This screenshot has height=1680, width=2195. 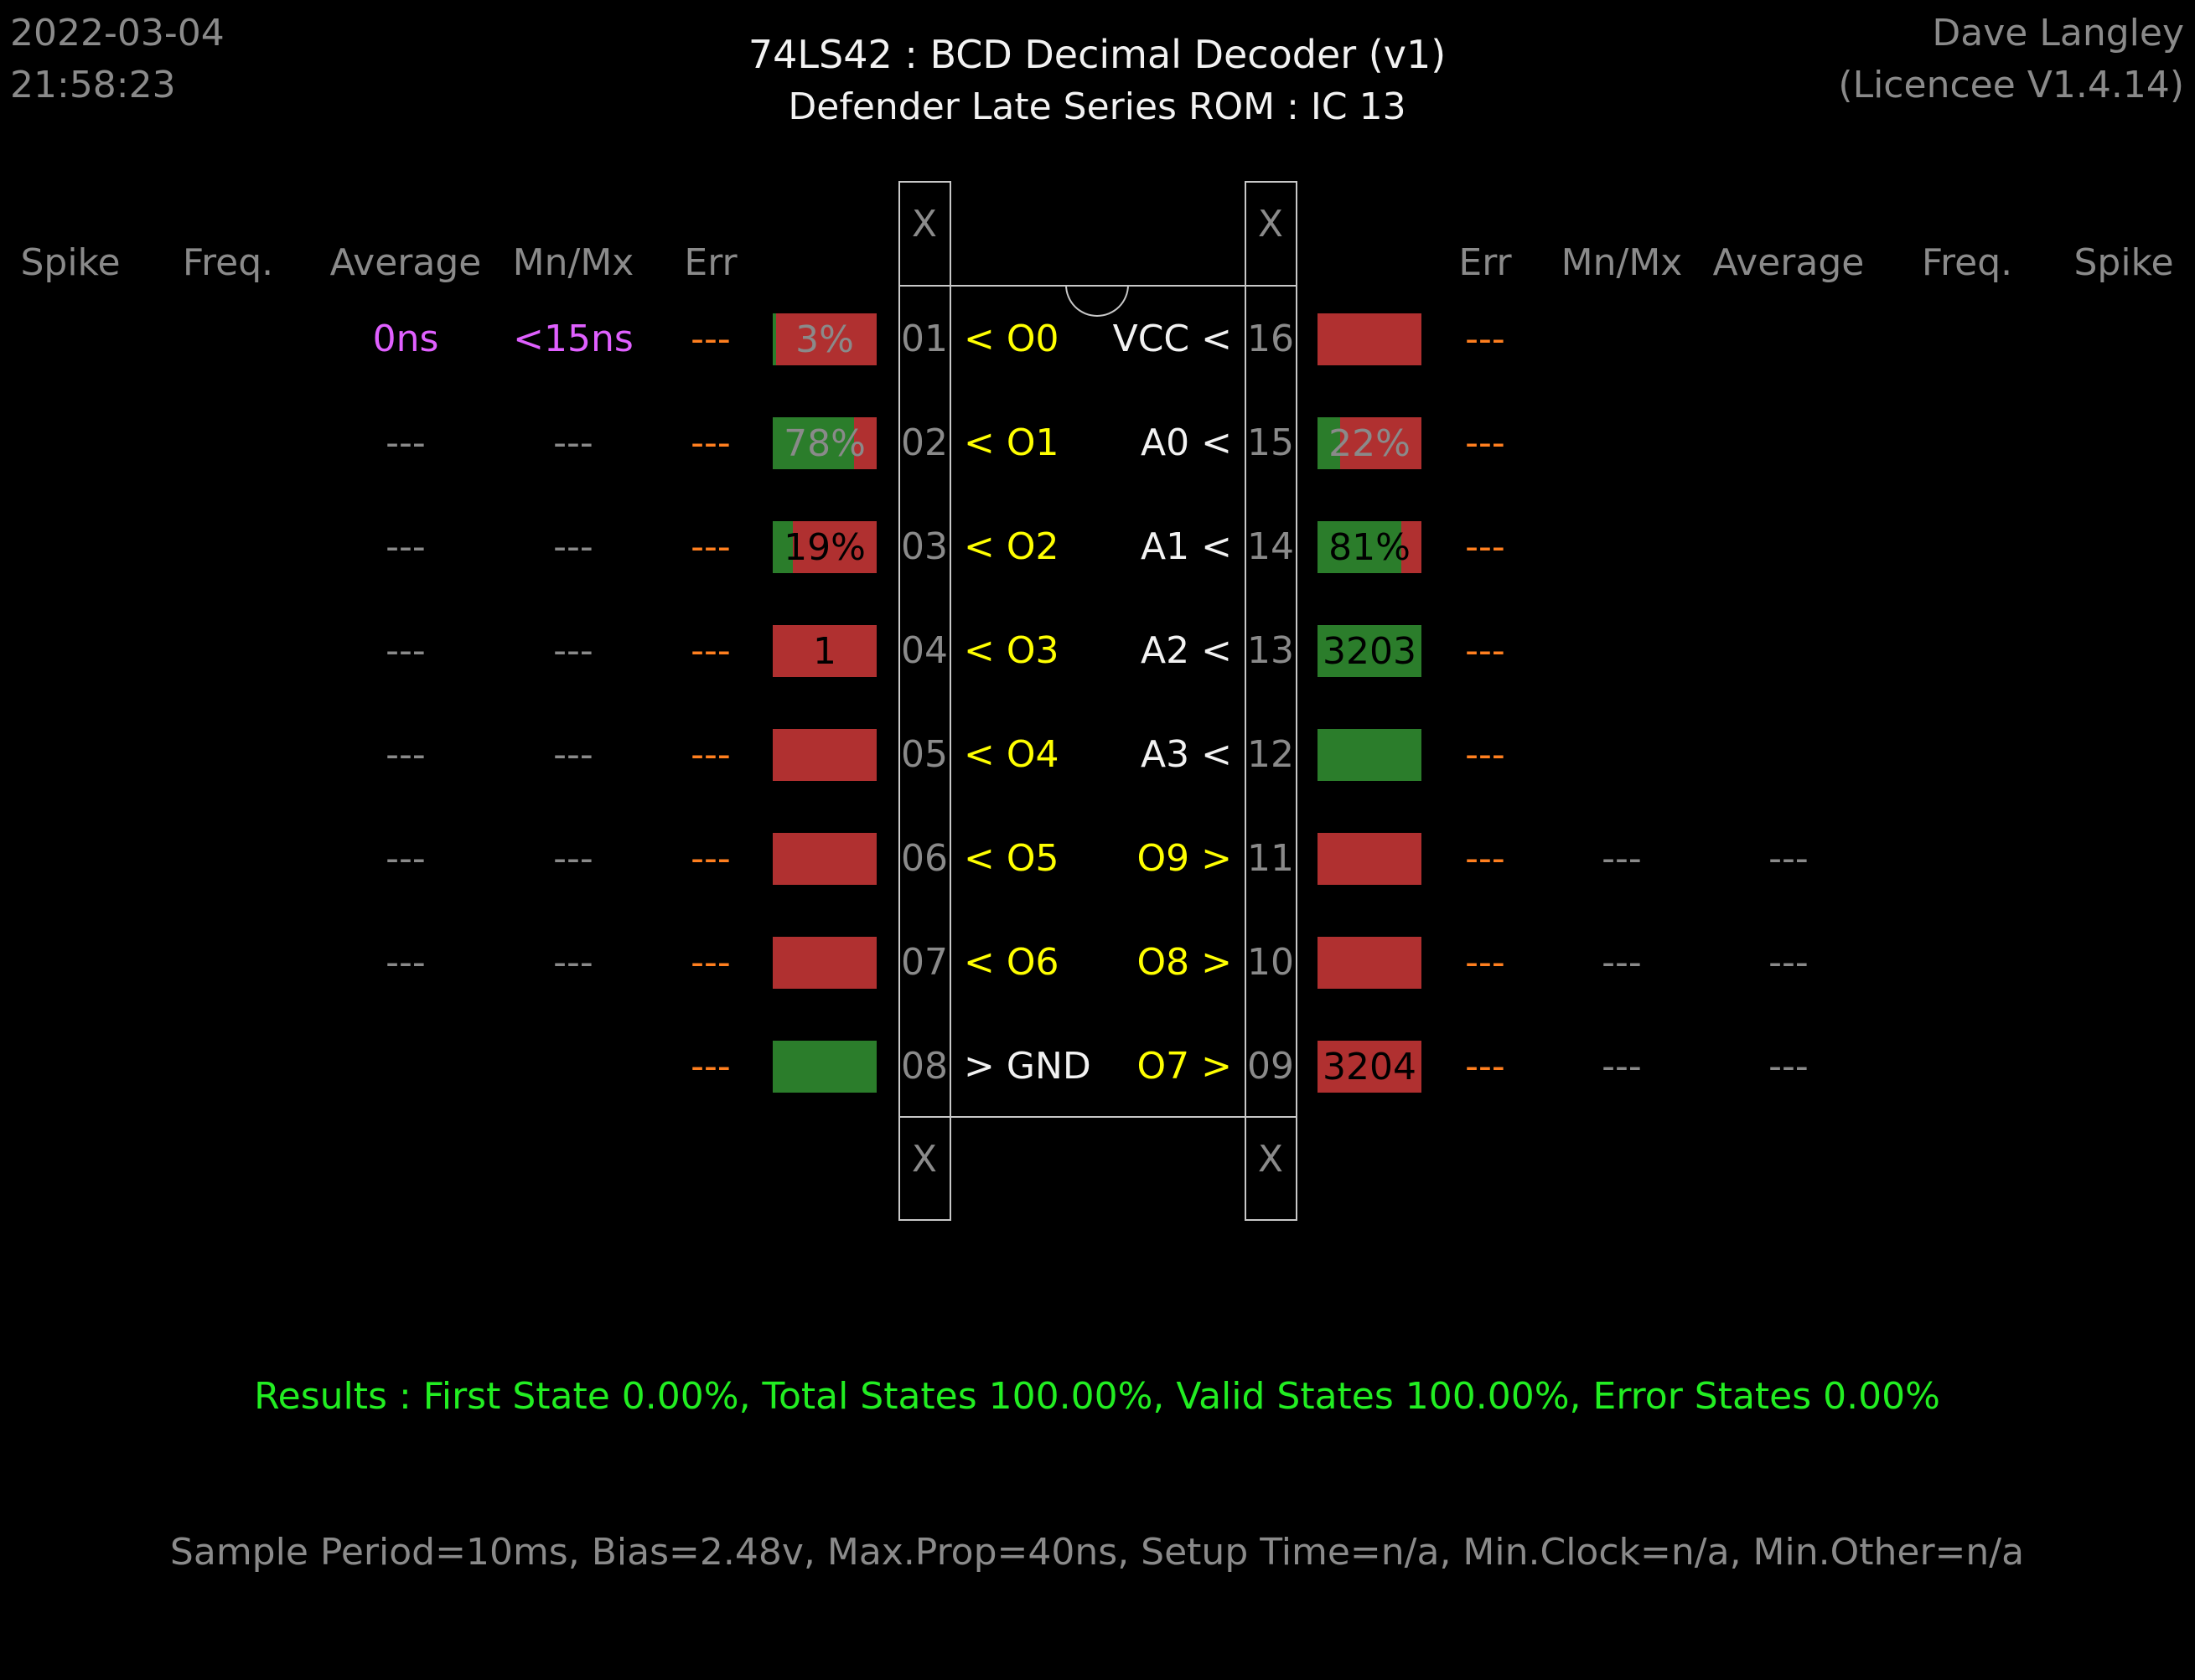 I want to click on right-pin-2-number: 15, so click(x=1270, y=442).